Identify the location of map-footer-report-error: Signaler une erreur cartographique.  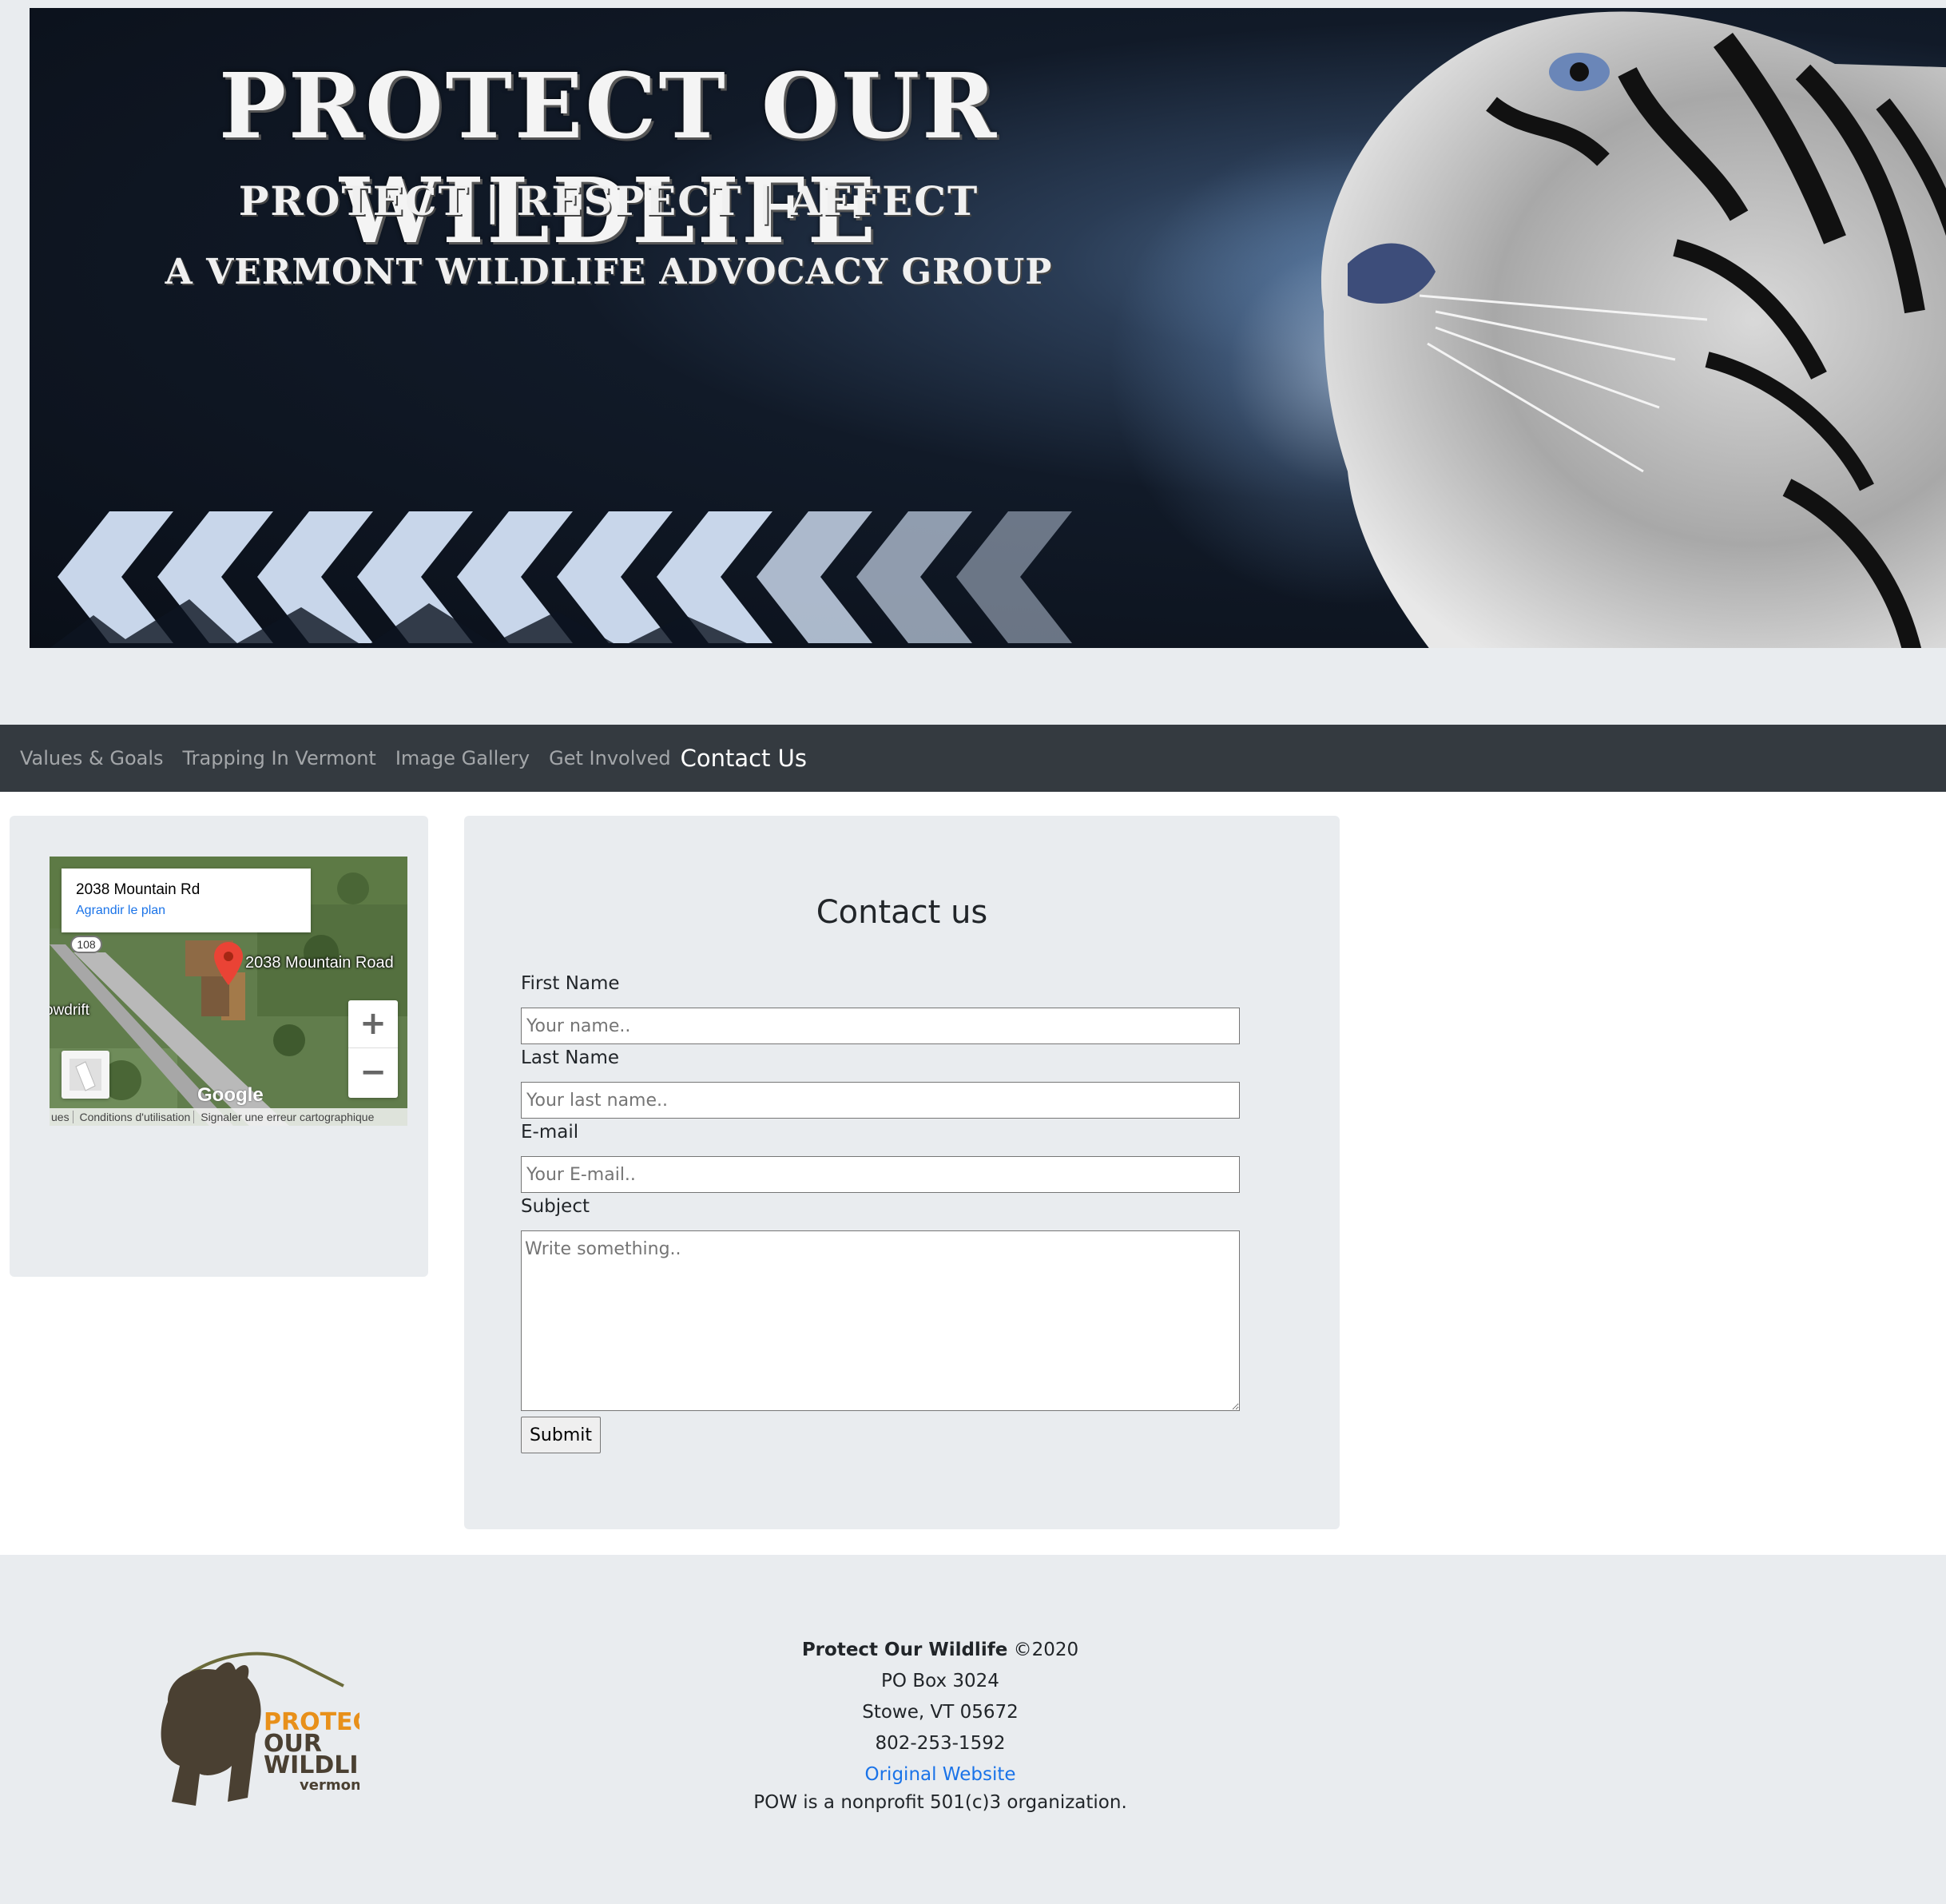
(289, 1117).